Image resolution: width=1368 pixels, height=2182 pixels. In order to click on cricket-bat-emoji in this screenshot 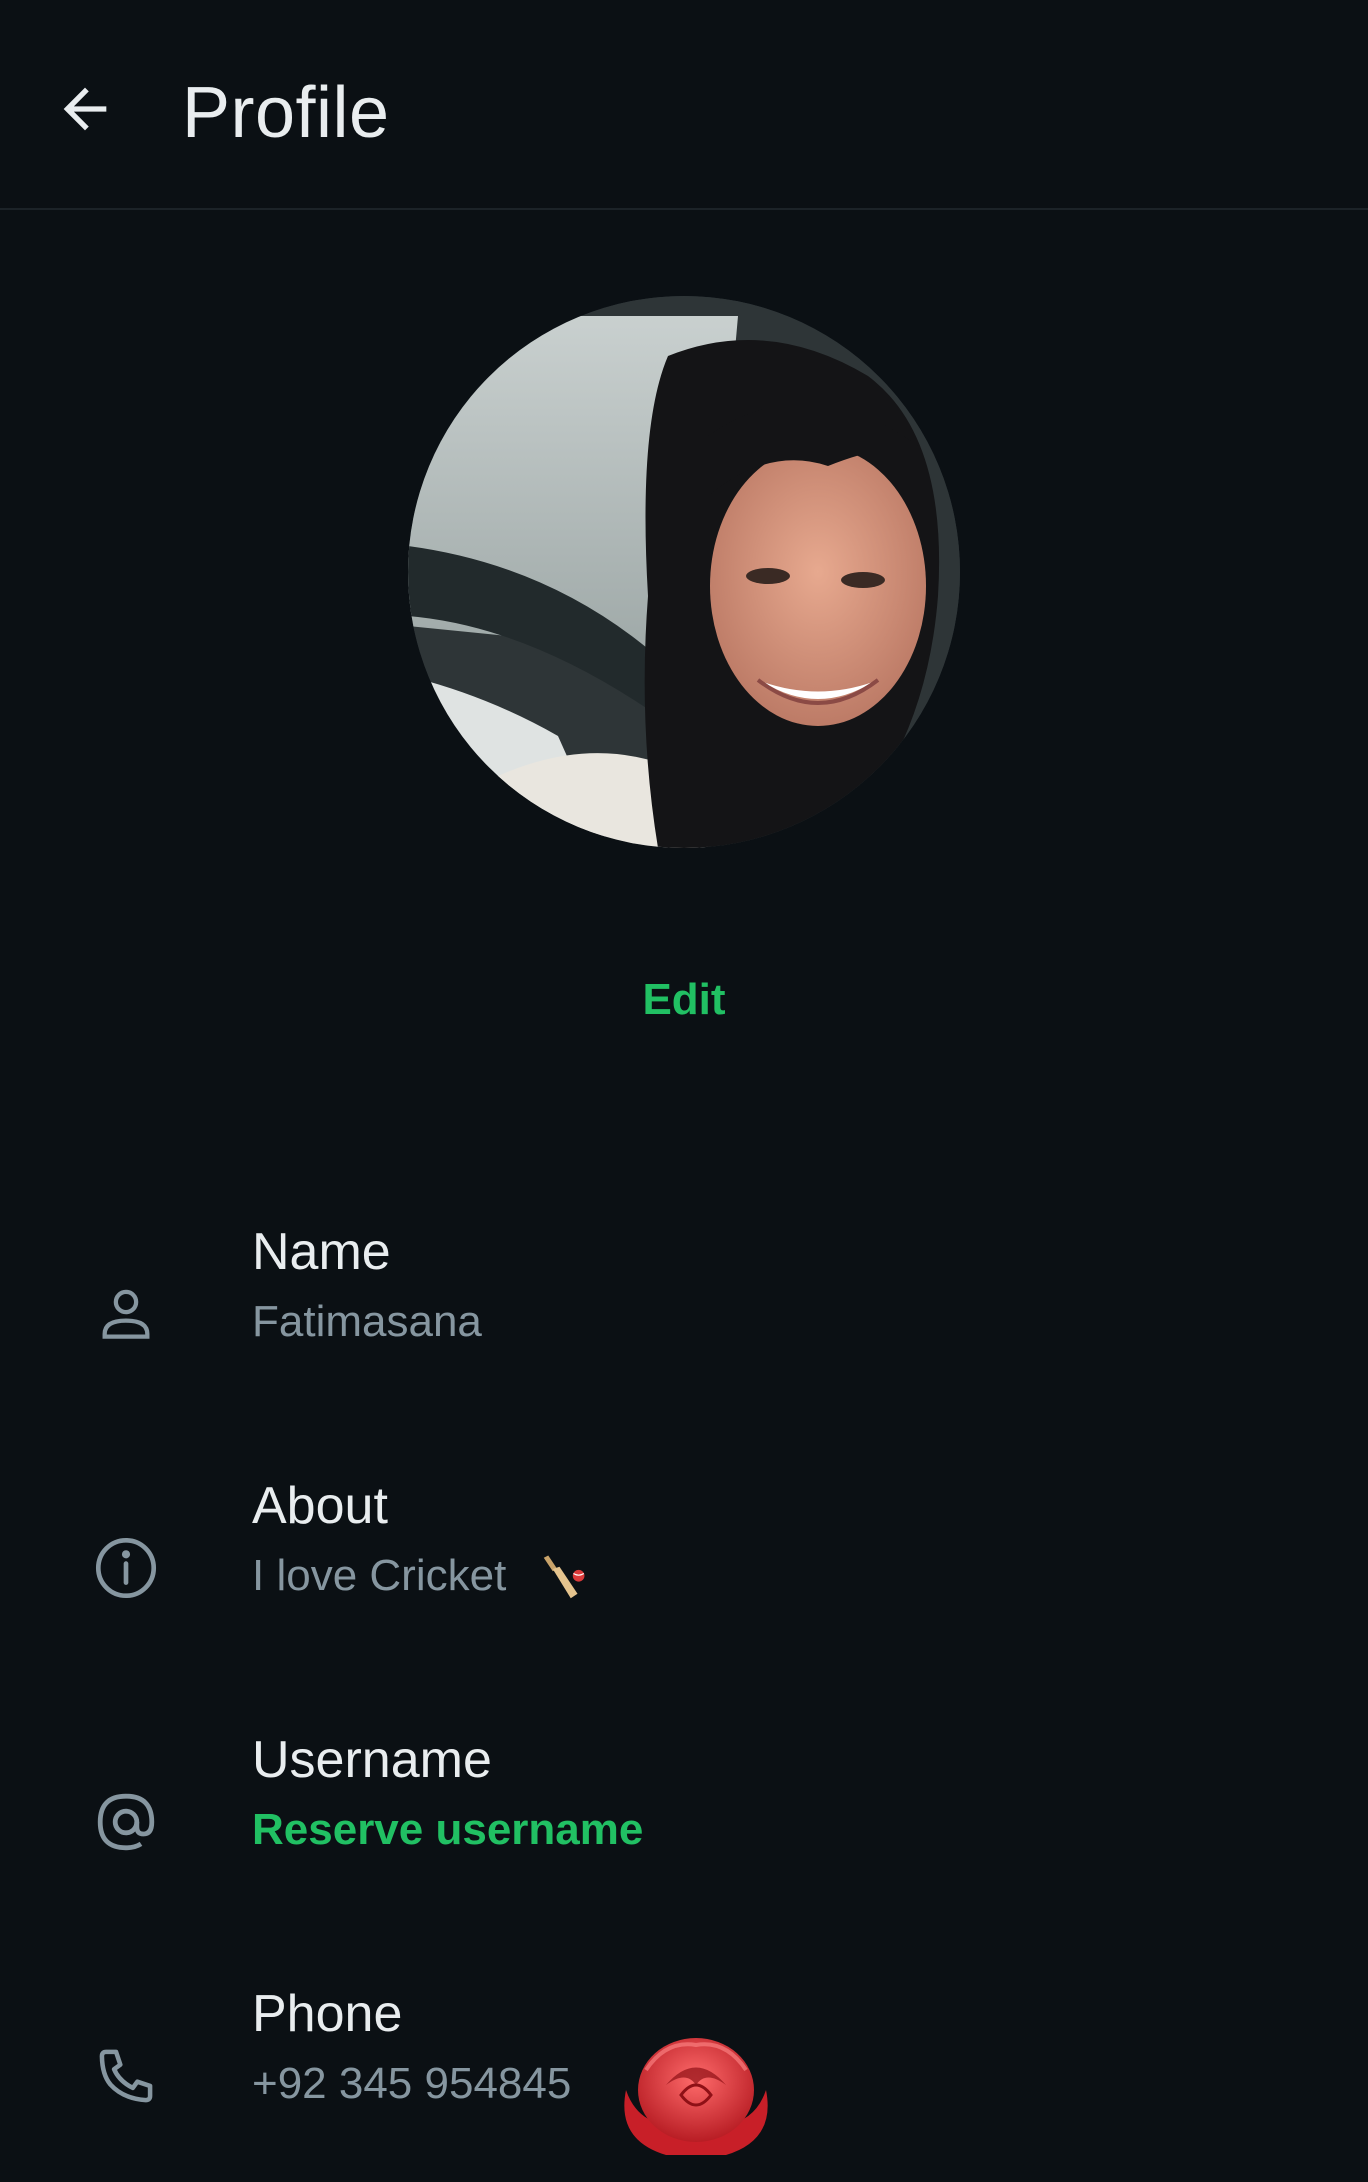, I will do `click(564, 1577)`.